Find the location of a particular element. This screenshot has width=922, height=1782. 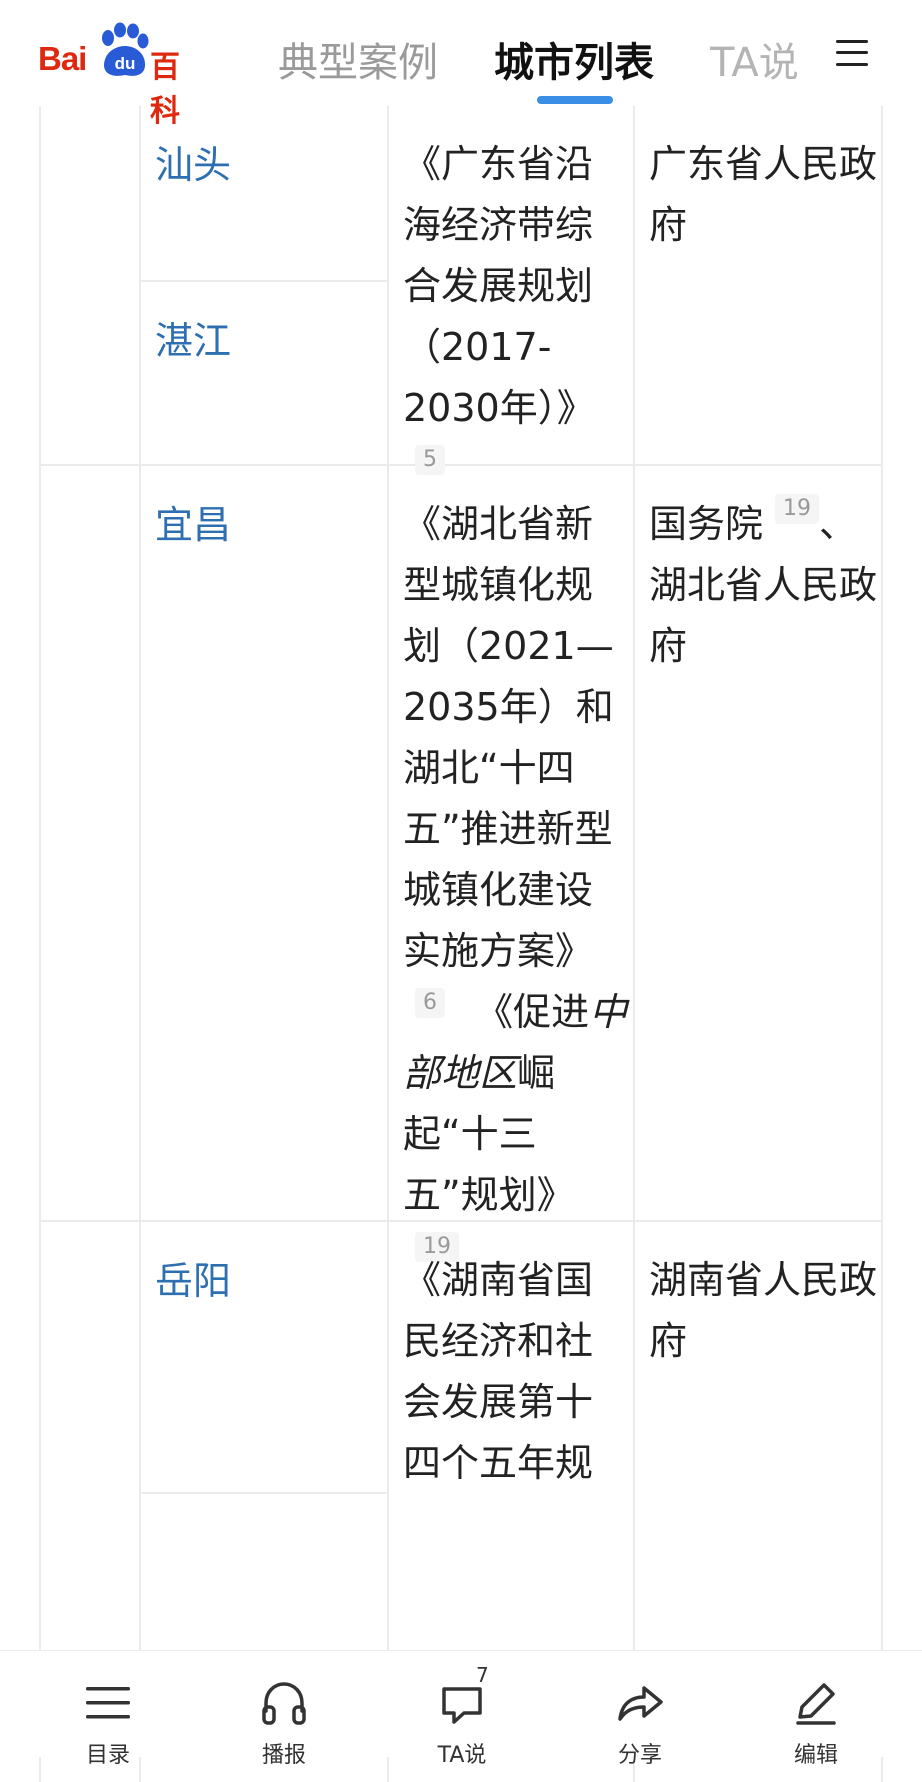

baidu-paw-icon: du is located at coordinates (125, 49).